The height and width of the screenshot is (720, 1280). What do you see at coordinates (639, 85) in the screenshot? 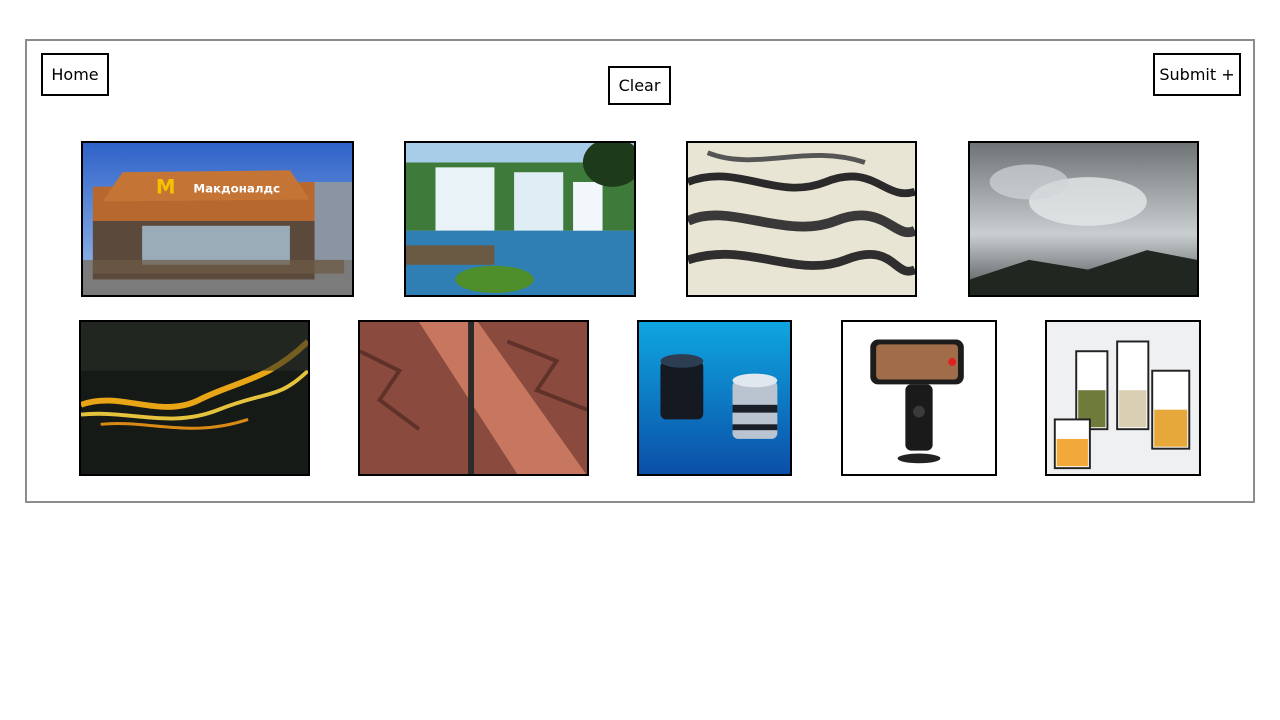
I see `clear-button: Clear` at bounding box center [639, 85].